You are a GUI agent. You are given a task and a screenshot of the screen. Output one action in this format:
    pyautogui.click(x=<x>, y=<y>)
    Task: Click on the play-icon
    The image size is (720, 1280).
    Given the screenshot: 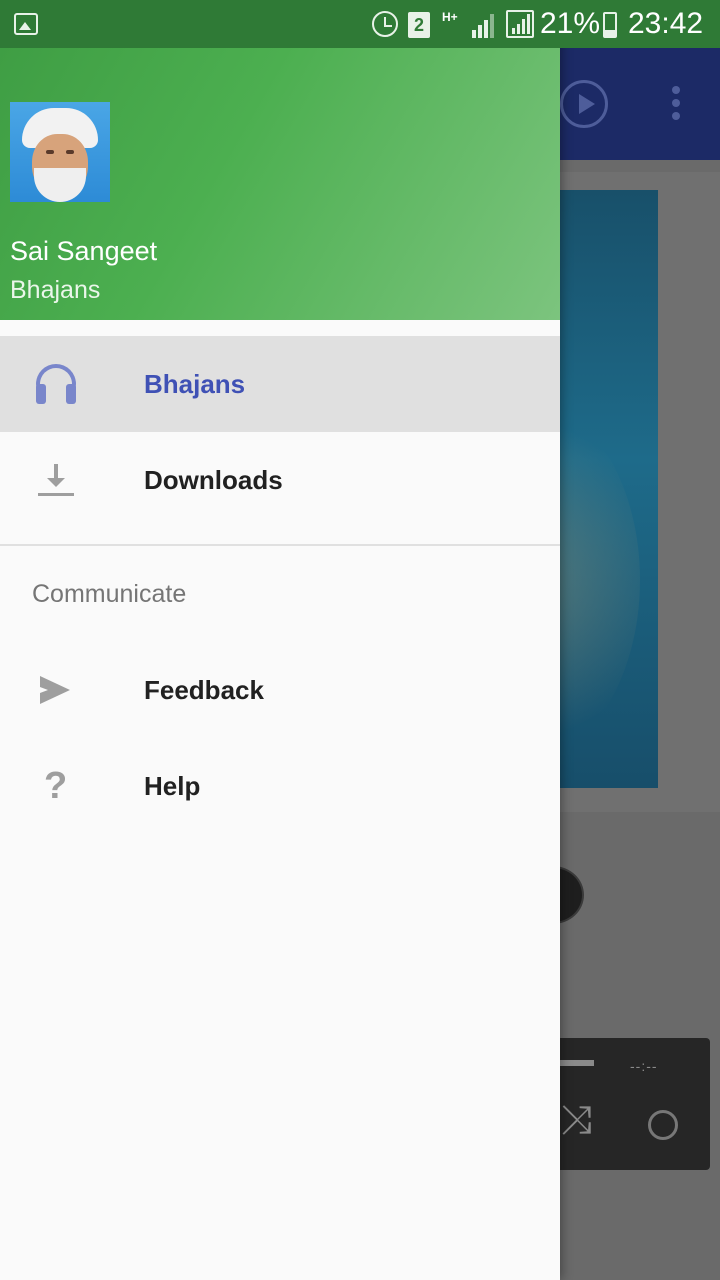 What is the action you would take?
    pyautogui.click(x=584, y=104)
    